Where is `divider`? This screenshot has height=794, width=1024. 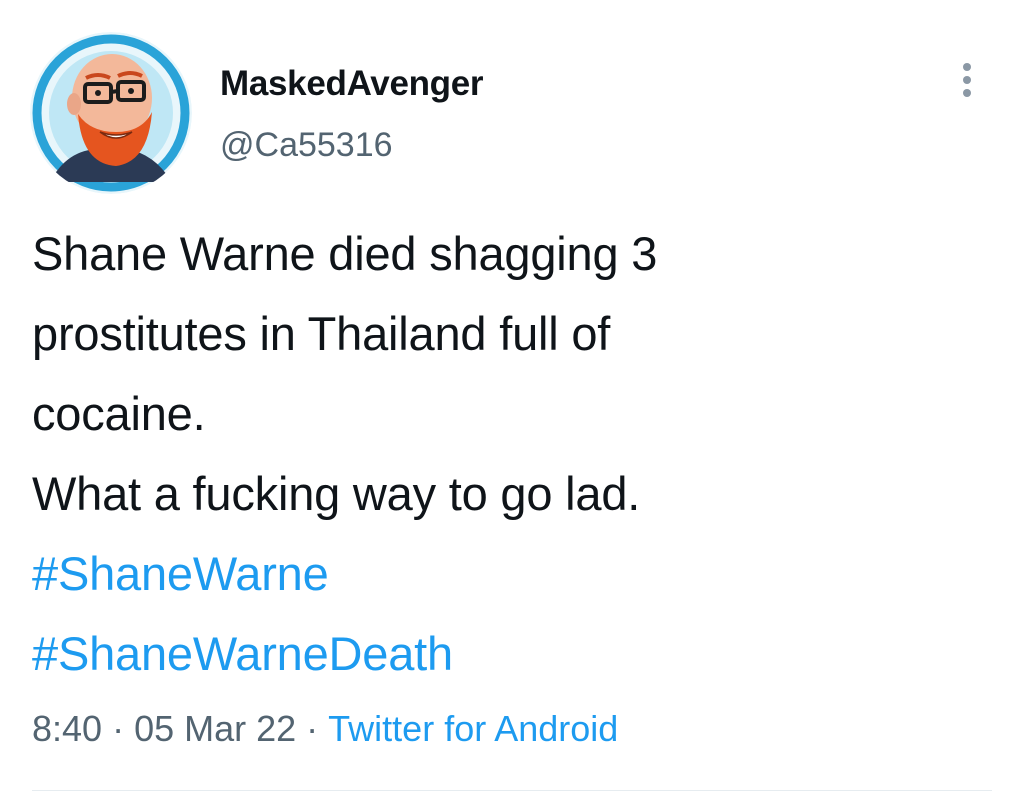 divider is located at coordinates (512, 790).